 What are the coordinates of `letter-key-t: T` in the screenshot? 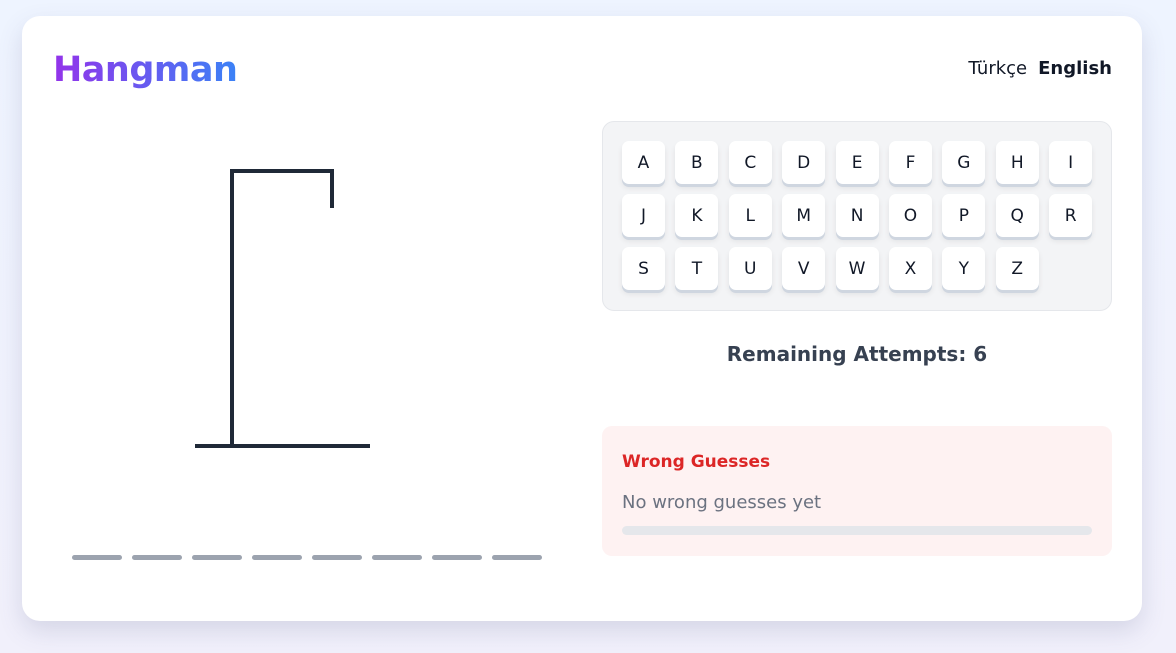 It's located at (697, 268).